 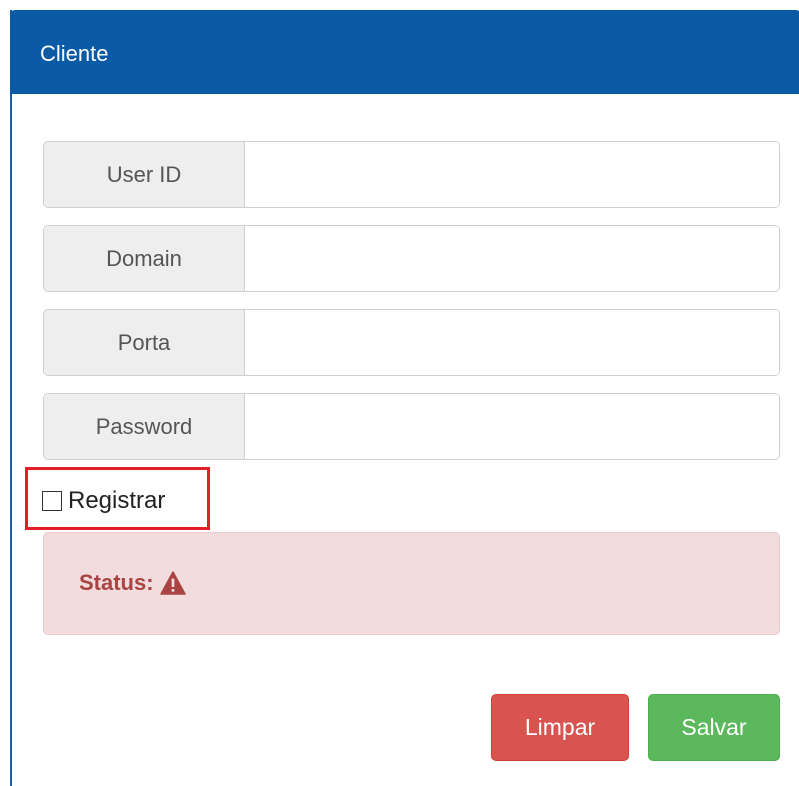 I want to click on password-label: Password, so click(x=144, y=426).